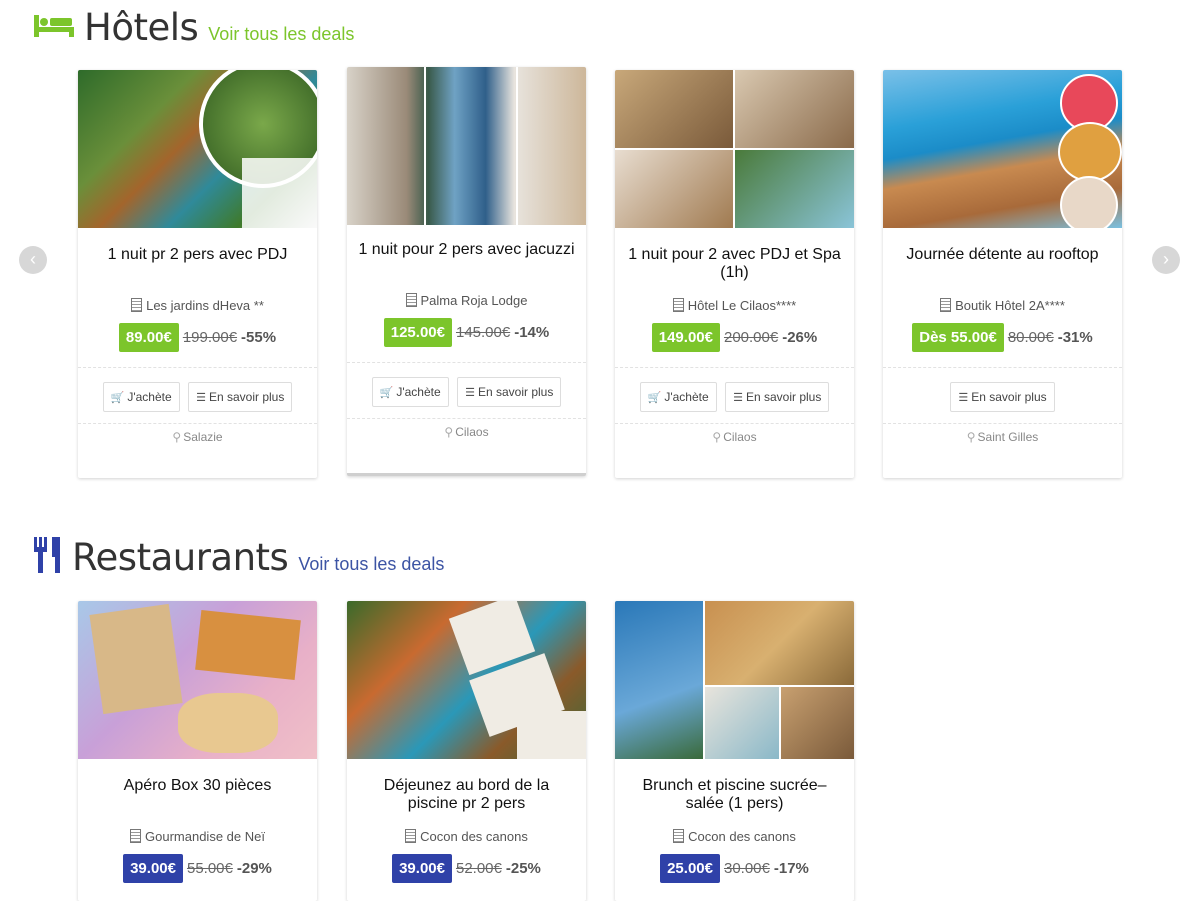  What do you see at coordinates (690, 868) in the screenshot?
I see `current-price: 25.00€` at bounding box center [690, 868].